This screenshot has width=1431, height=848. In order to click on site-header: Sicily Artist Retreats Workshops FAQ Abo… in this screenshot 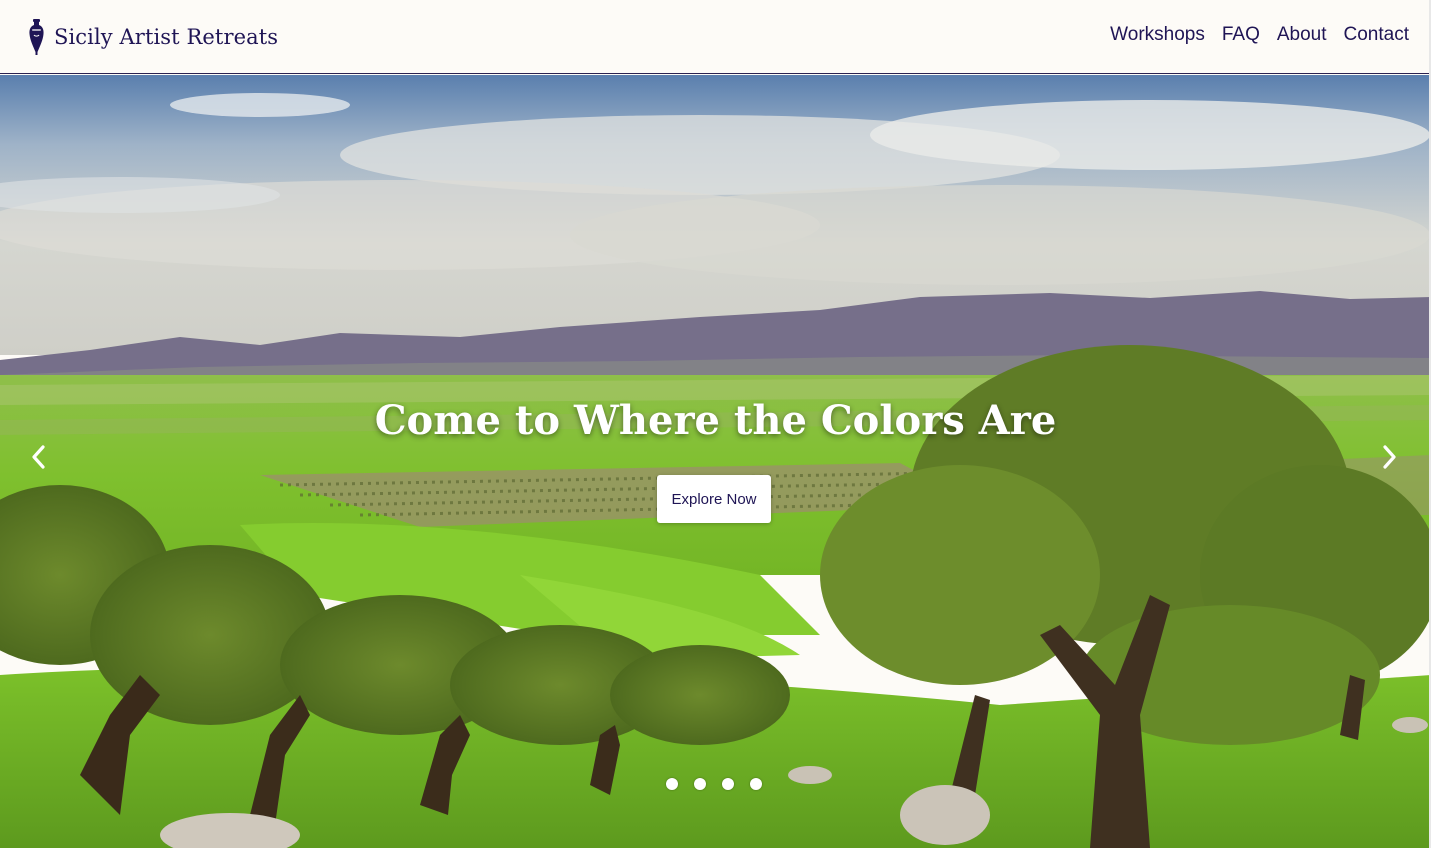, I will do `click(715, 37)`.